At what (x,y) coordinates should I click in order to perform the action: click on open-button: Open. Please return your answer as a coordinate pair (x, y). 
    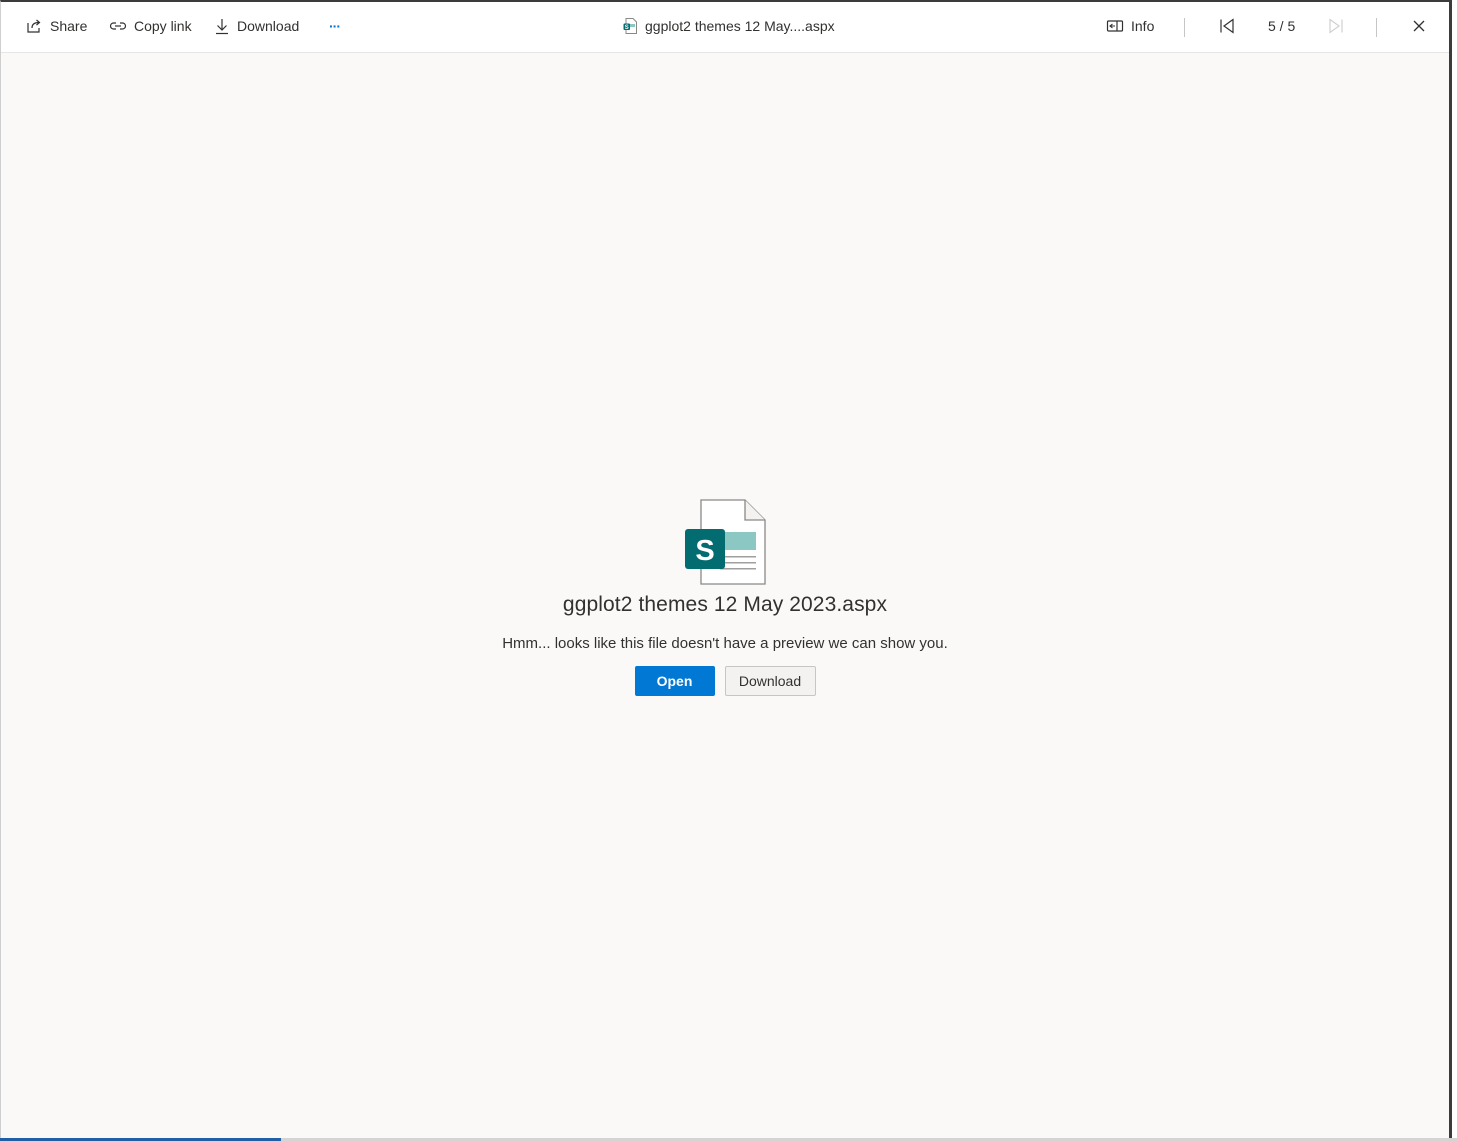
    Looking at the image, I should click on (674, 681).